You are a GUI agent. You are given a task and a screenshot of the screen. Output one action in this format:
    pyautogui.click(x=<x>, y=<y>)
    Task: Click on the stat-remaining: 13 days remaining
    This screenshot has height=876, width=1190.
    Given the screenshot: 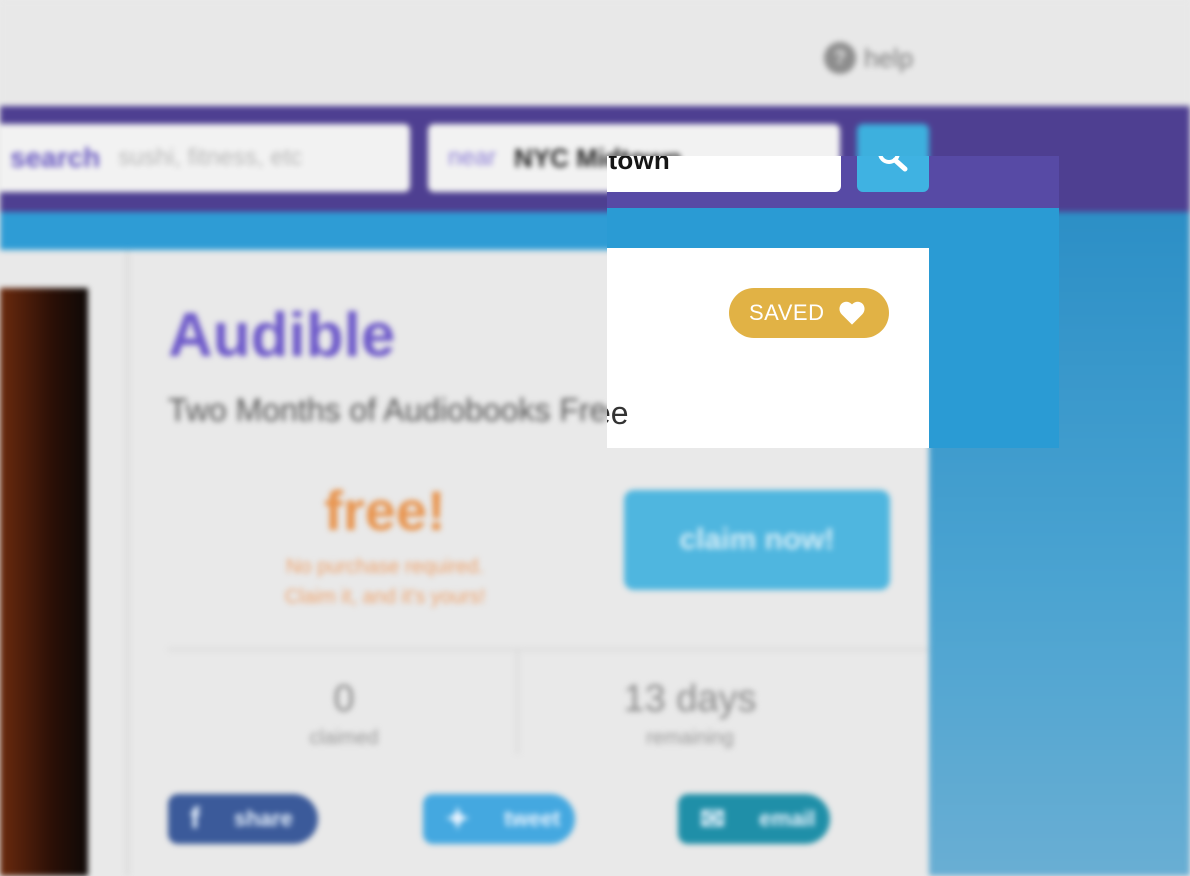 What is the action you would take?
    pyautogui.click(x=690, y=714)
    